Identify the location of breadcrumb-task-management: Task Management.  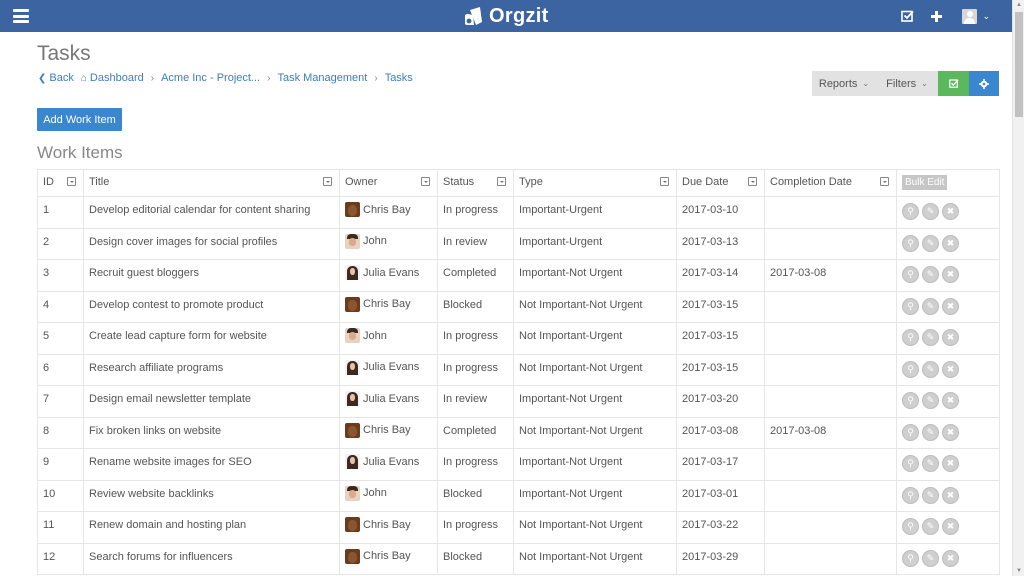
(322, 78).